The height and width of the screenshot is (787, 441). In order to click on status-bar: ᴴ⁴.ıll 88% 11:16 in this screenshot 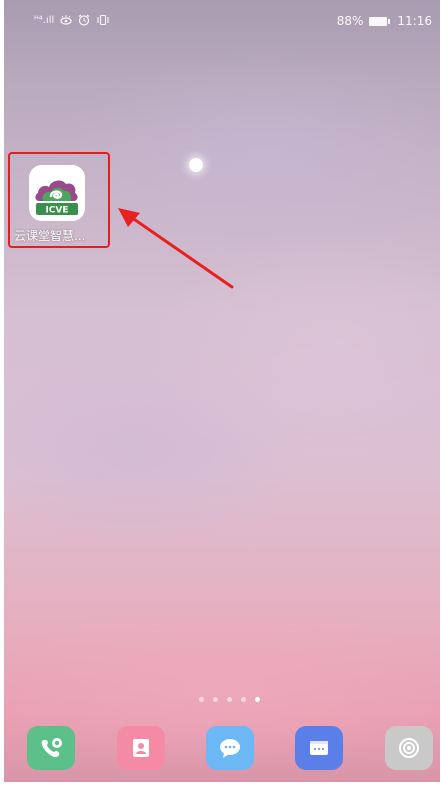, I will do `click(222, 20)`.